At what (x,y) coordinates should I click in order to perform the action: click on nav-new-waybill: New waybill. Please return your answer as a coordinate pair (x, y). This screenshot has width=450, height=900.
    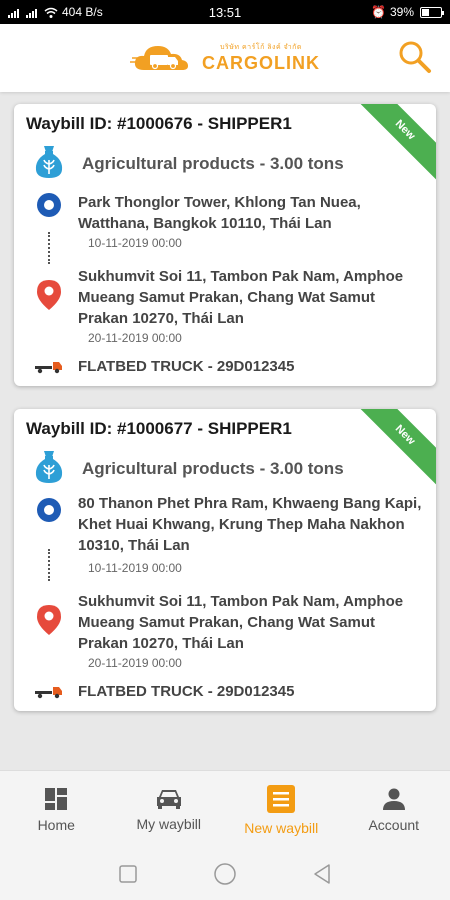
    Looking at the image, I should click on (281, 809).